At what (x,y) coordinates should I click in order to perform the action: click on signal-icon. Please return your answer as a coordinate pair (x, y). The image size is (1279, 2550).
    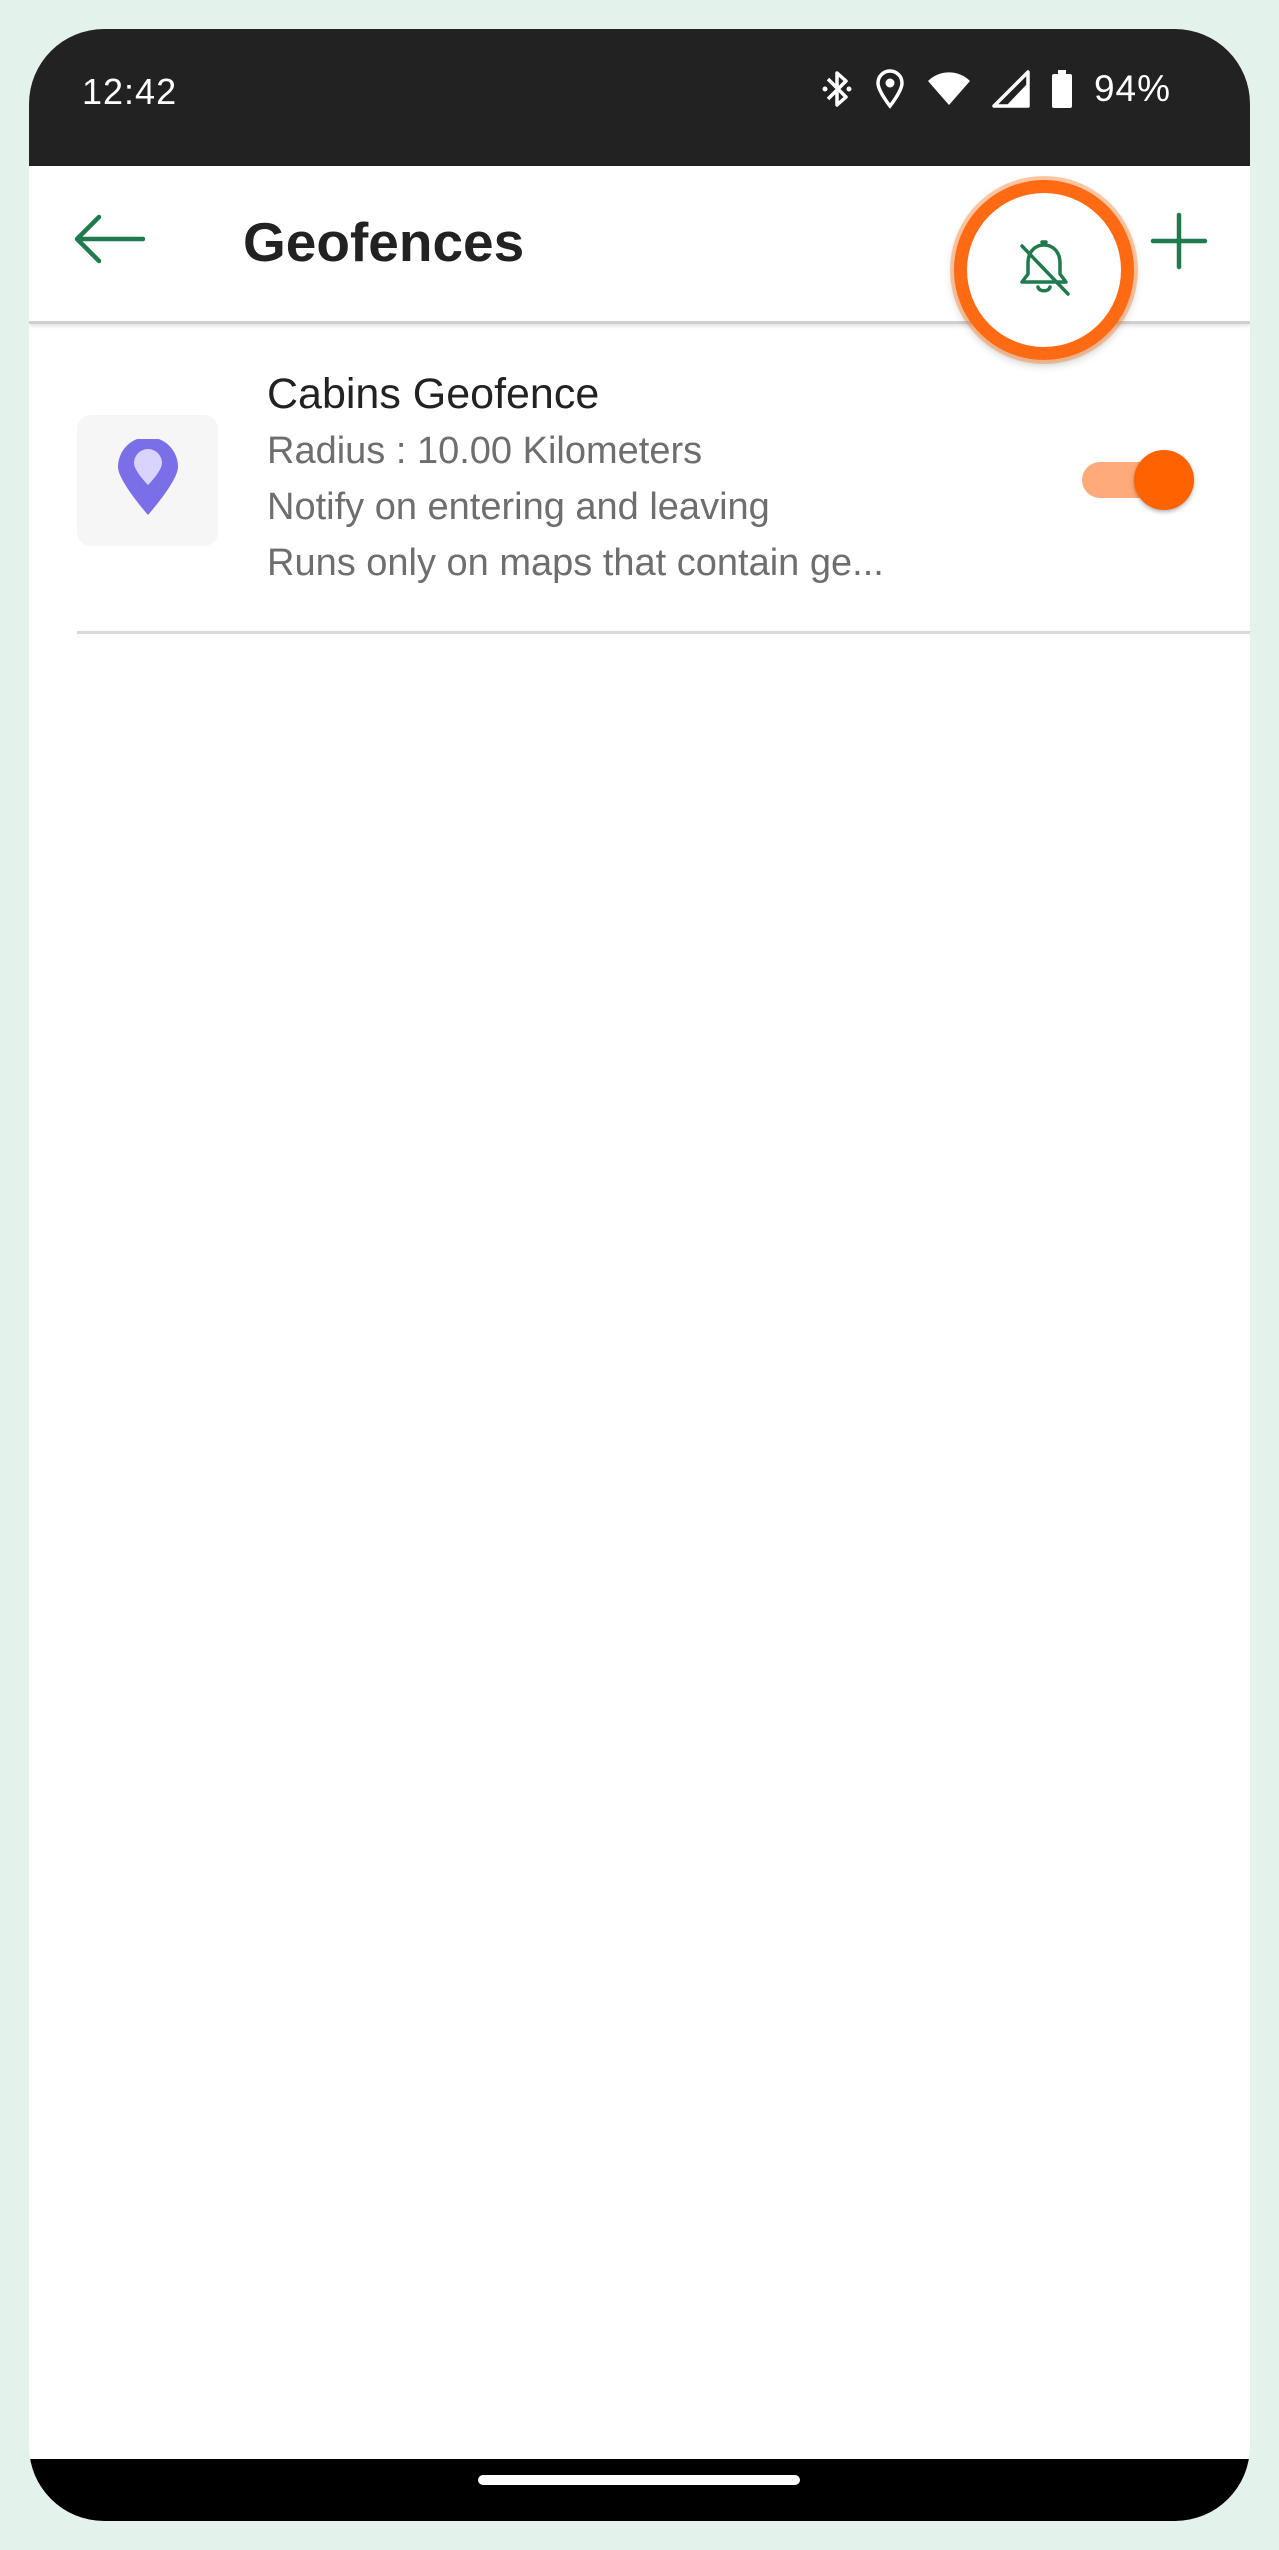
    Looking at the image, I should click on (1011, 89).